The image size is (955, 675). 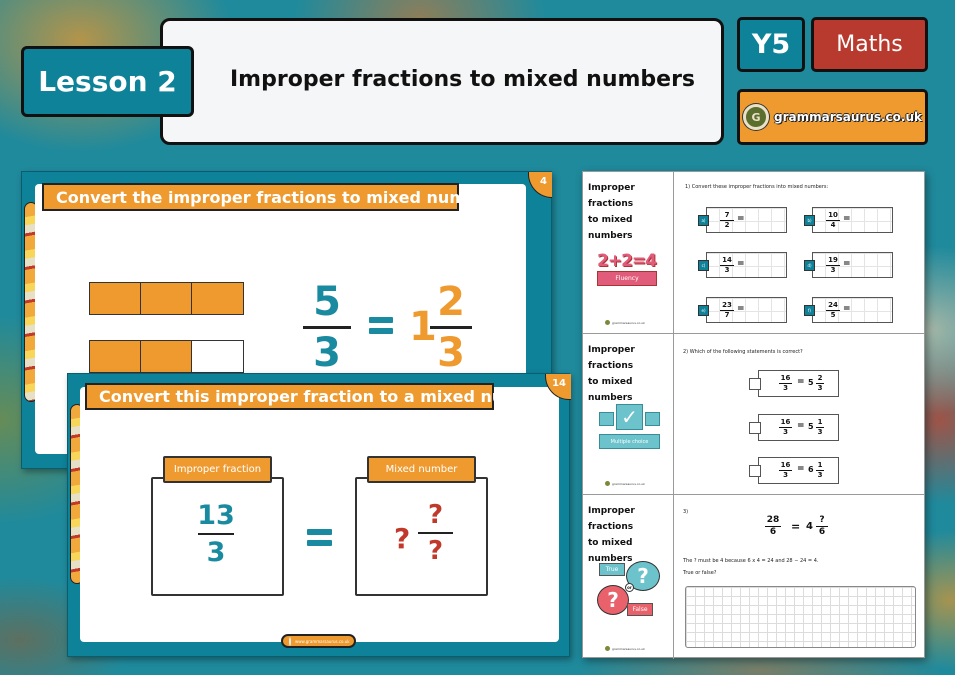 What do you see at coordinates (755, 117) in the screenshot?
I see `grammarsaurus-logo-icon: G` at bounding box center [755, 117].